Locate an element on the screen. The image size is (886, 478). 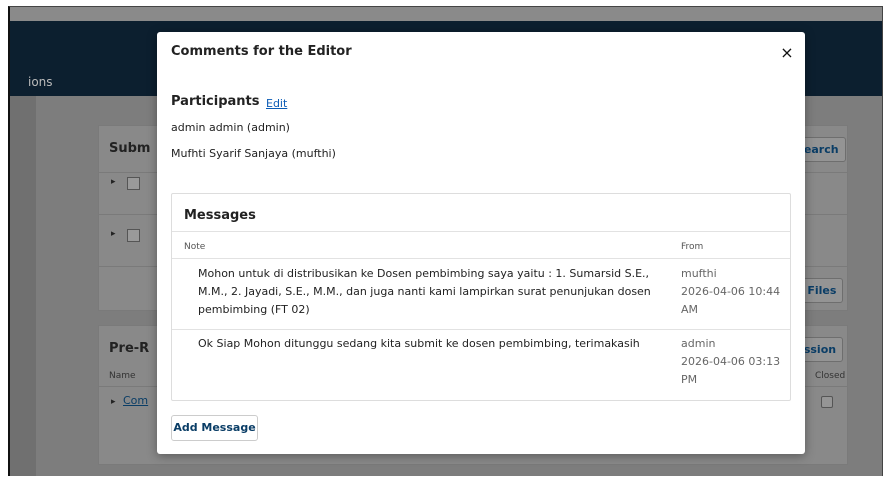
participant-item: Mufhti Syarif Sanjaya (mufthi) is located at coordinates (253, 153).